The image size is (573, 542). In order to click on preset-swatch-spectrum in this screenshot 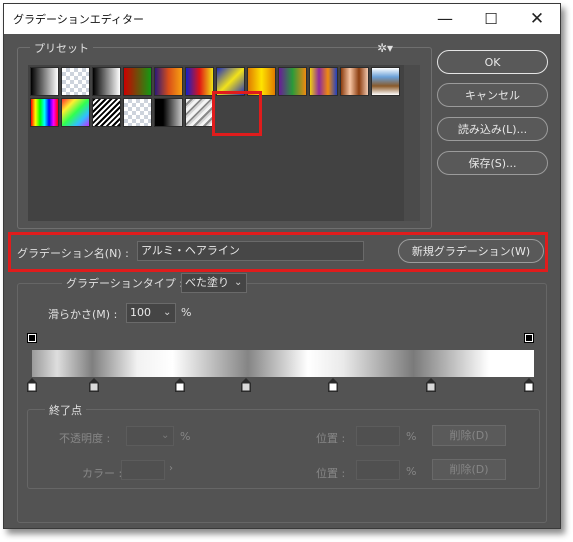, I will do `click(44, 112)`.